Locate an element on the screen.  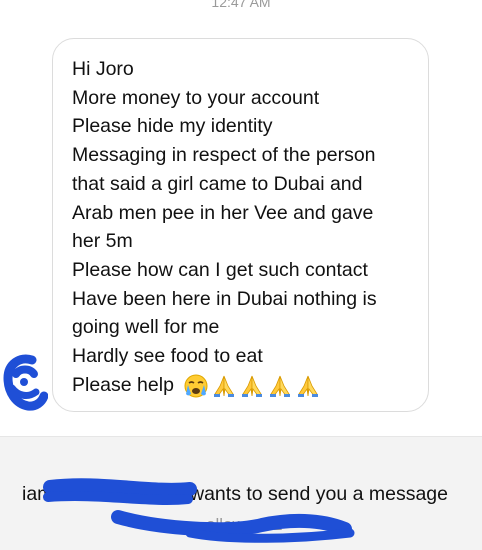
message-line: Messaging in respect of the person is located at coordinates (224, 155).